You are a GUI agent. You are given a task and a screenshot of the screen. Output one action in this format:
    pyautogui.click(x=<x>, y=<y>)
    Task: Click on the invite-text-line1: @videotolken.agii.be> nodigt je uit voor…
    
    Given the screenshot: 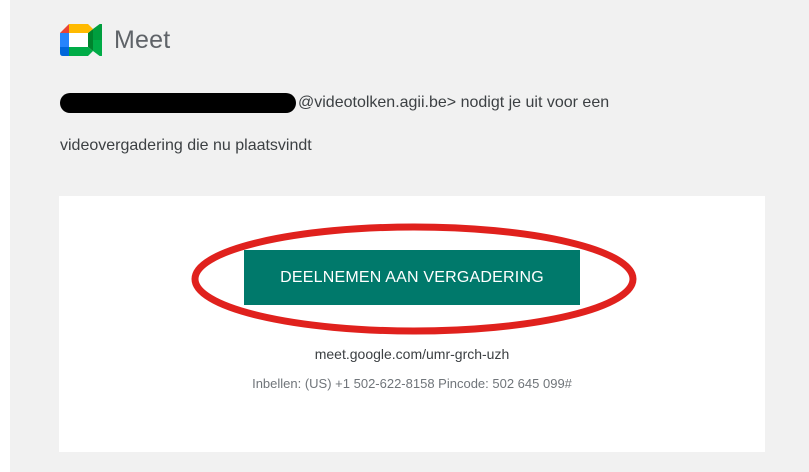 What is the action you would take?
    pyautogui.click(x=334, y=103)
    